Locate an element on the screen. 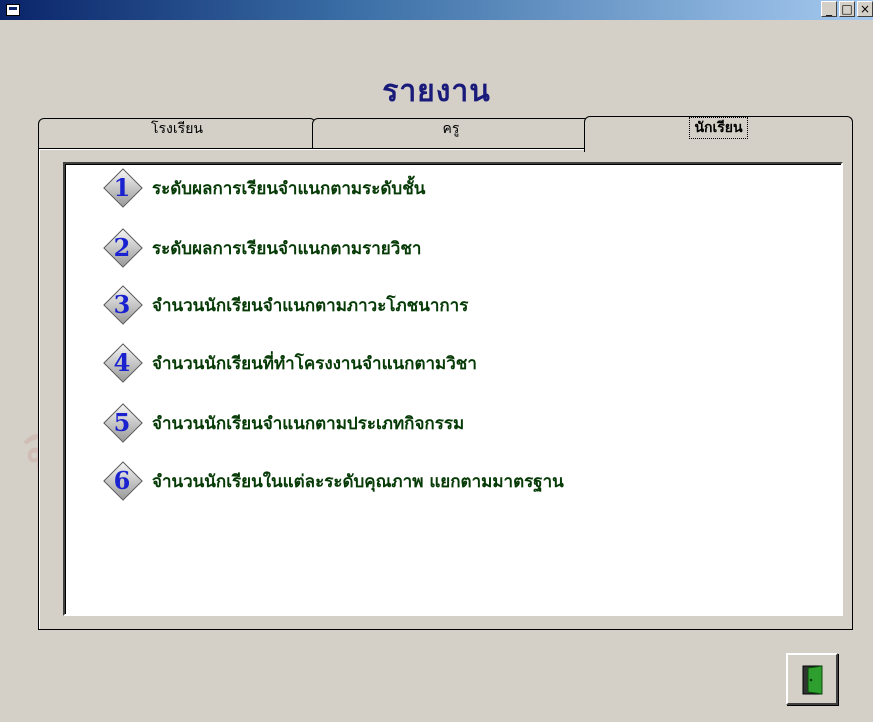 This screenshot has width=873, height=722. exit-button is located at coordinates (812, 679).